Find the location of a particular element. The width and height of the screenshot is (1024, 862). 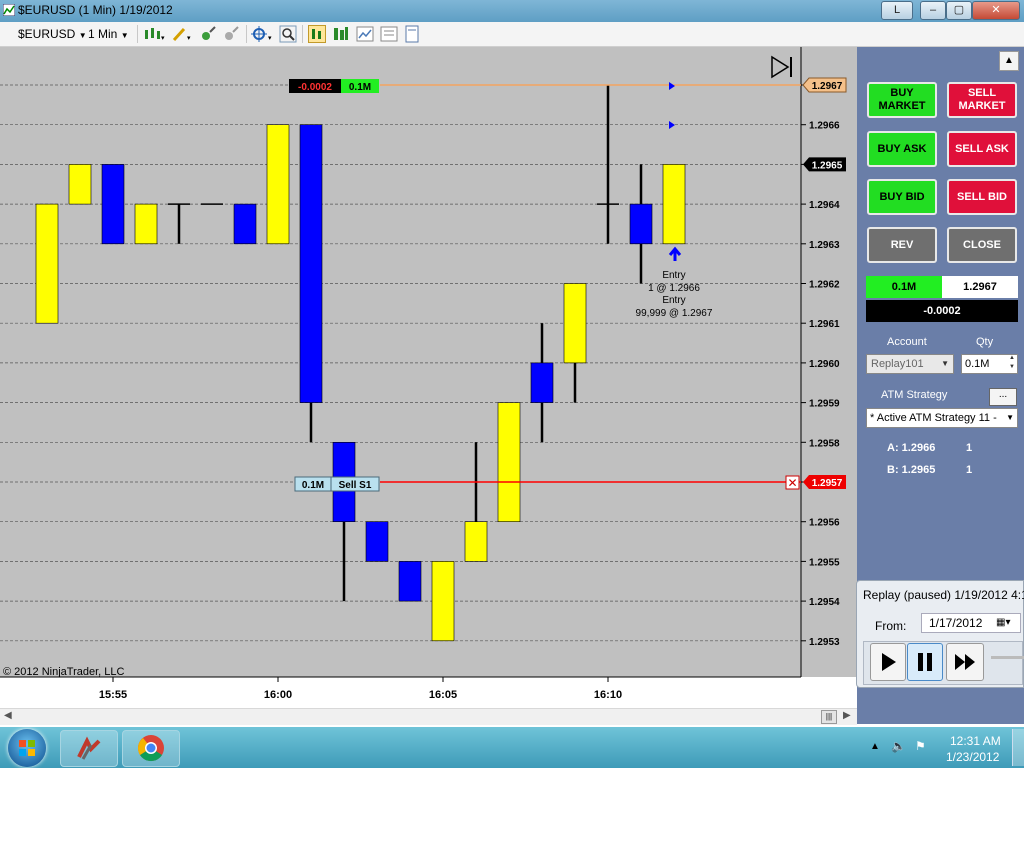

play-button is located at coordinates (888, 662).